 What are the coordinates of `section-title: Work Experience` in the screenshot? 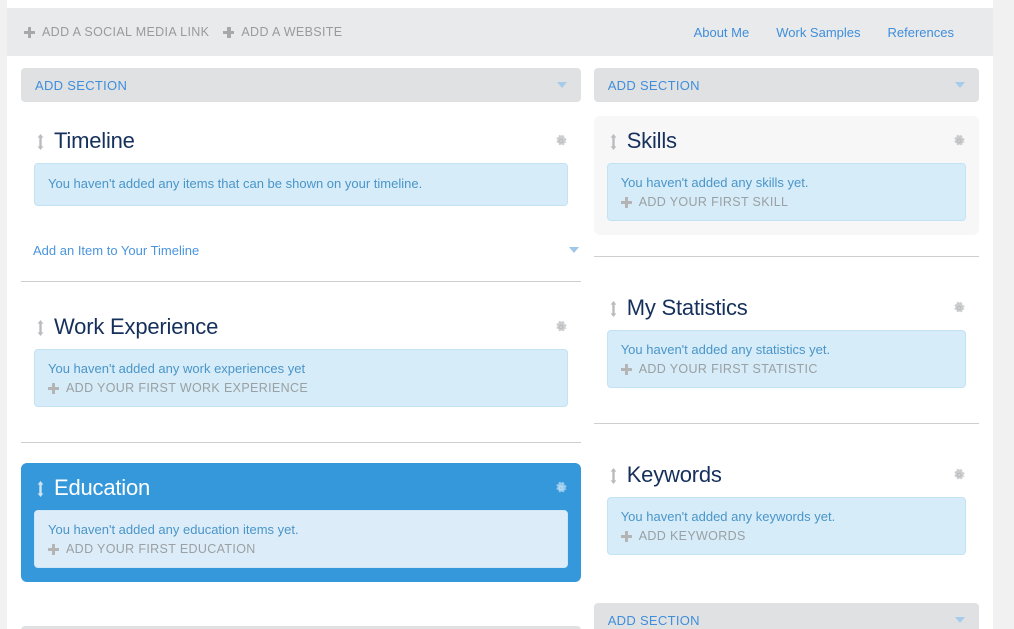 It's located at (136, 326).